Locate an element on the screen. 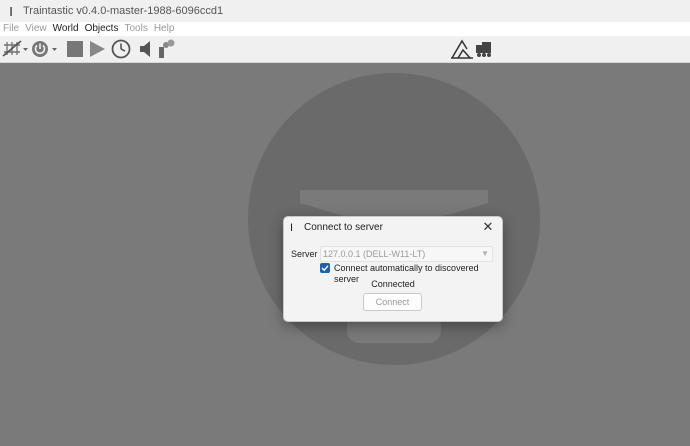 This screenshot has height=446, width=690. close-icon: ✕ is located at coordinates (488, 227).